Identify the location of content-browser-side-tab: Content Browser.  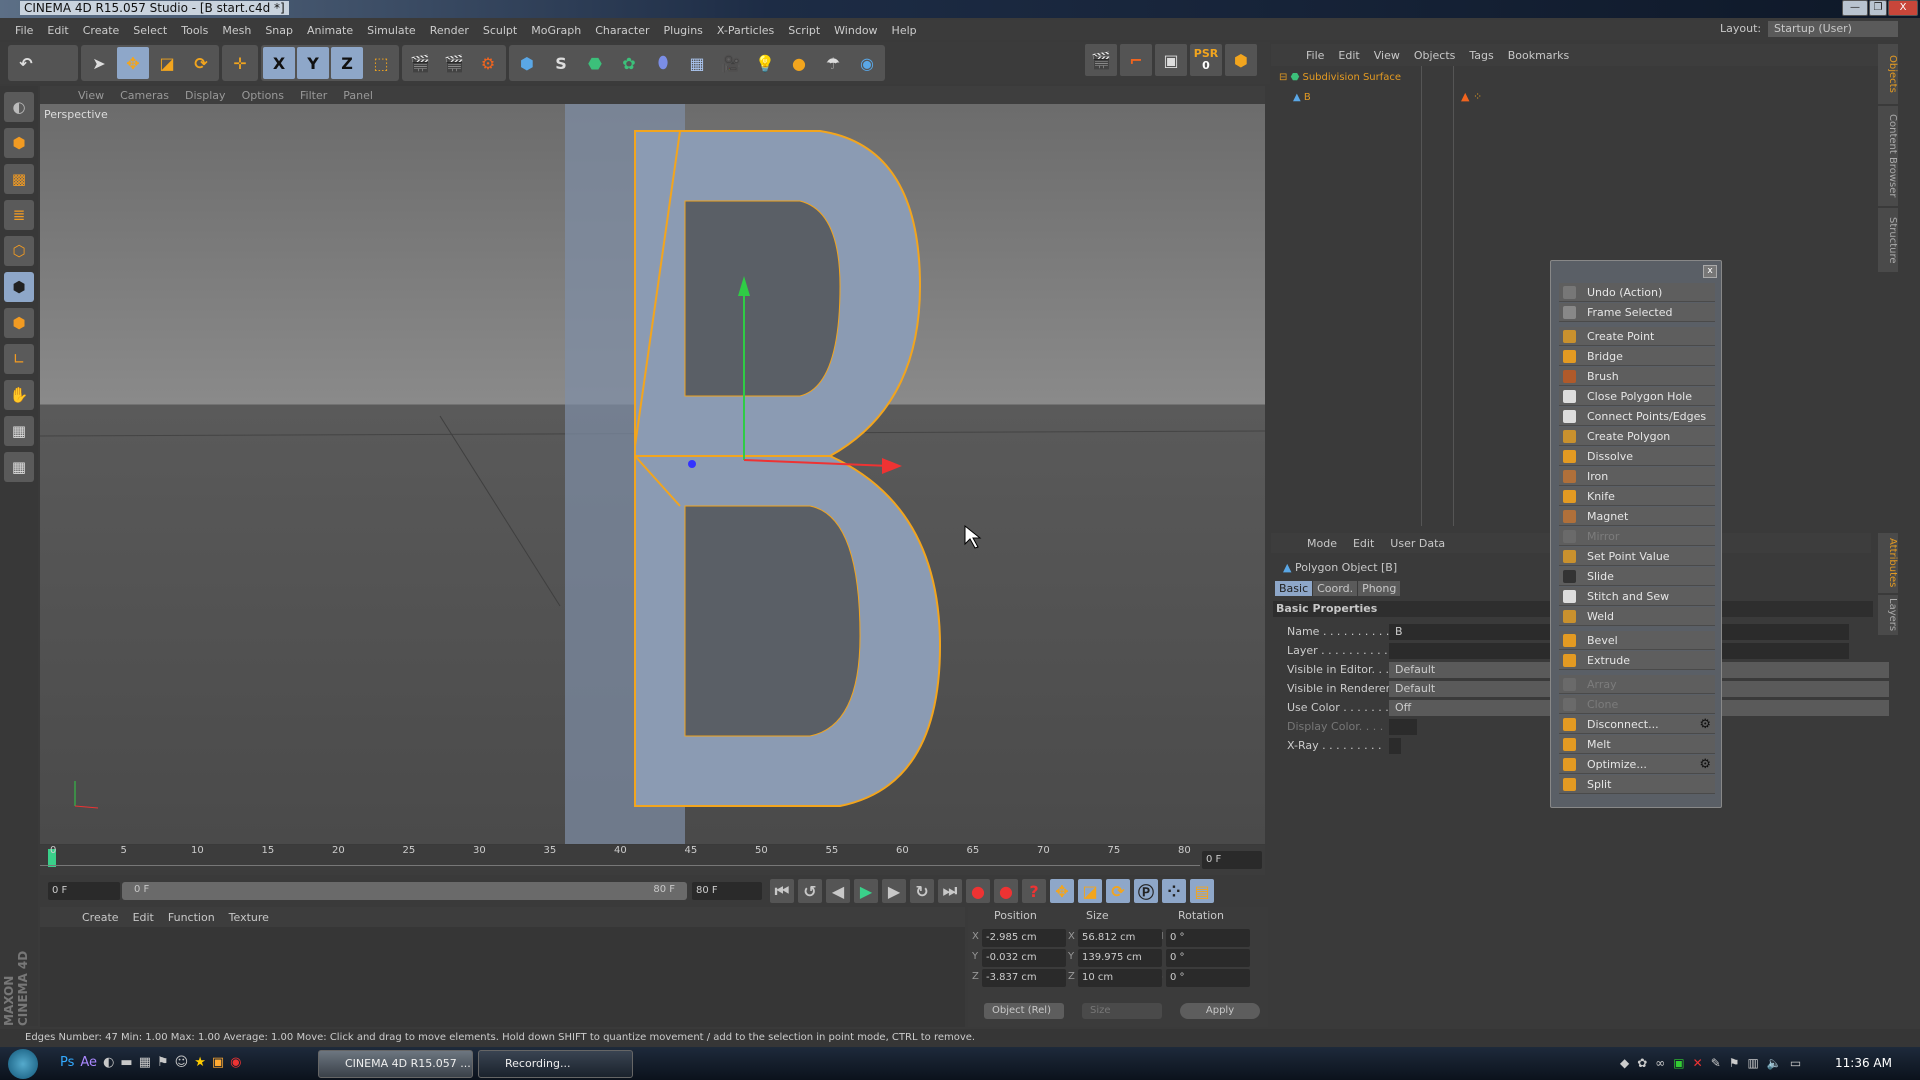
(1888, 156).